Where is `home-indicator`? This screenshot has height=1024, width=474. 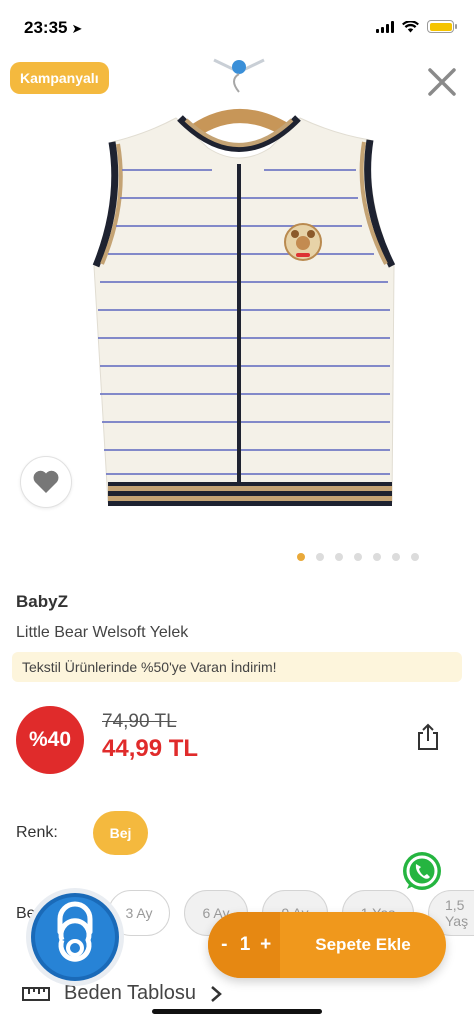
home-indicator is located at coordinates (237, 1011).